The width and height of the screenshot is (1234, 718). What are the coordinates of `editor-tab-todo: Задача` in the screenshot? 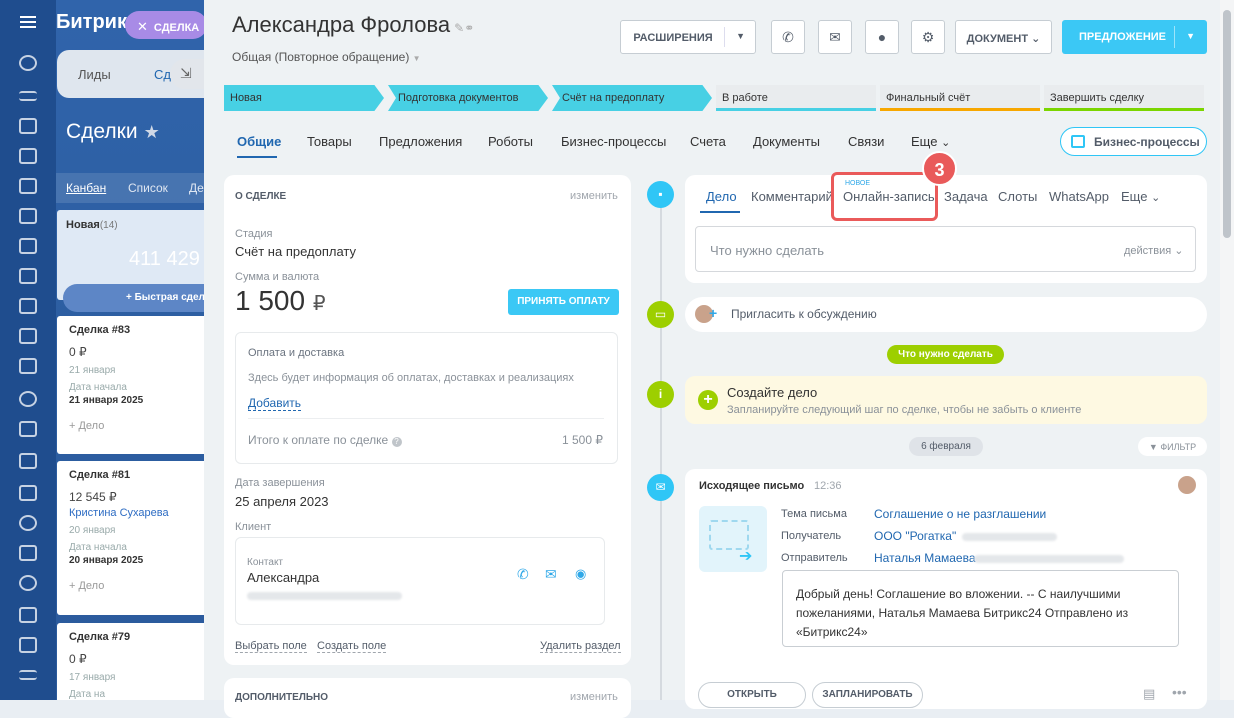 It's located at (966, 196).